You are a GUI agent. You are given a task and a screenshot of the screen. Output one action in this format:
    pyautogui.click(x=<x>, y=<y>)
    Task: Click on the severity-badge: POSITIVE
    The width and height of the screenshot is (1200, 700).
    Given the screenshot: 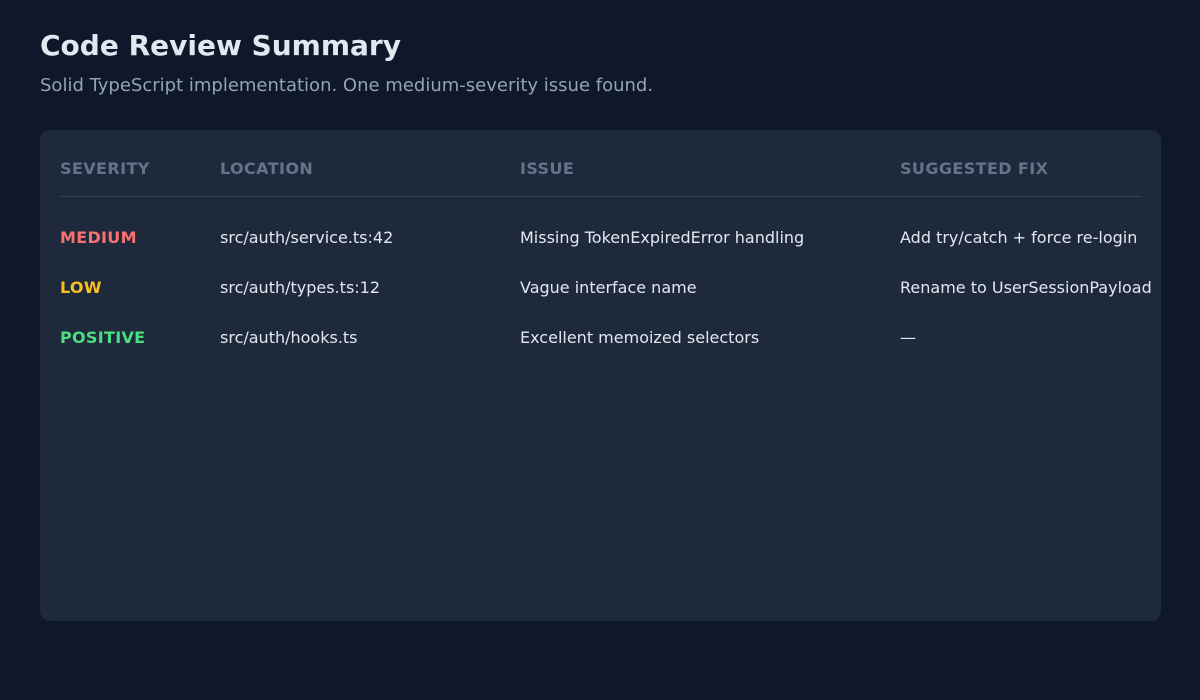 What is the action you would take?
    pyautogui.click(x=103, y=337)
    